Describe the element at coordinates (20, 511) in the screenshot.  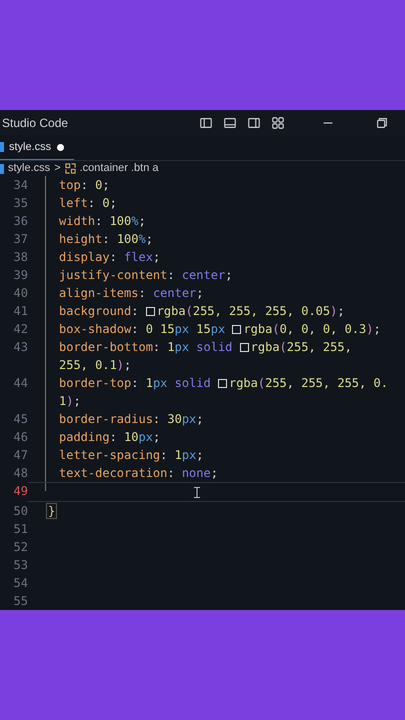
I see `line-number: 50` at that location.